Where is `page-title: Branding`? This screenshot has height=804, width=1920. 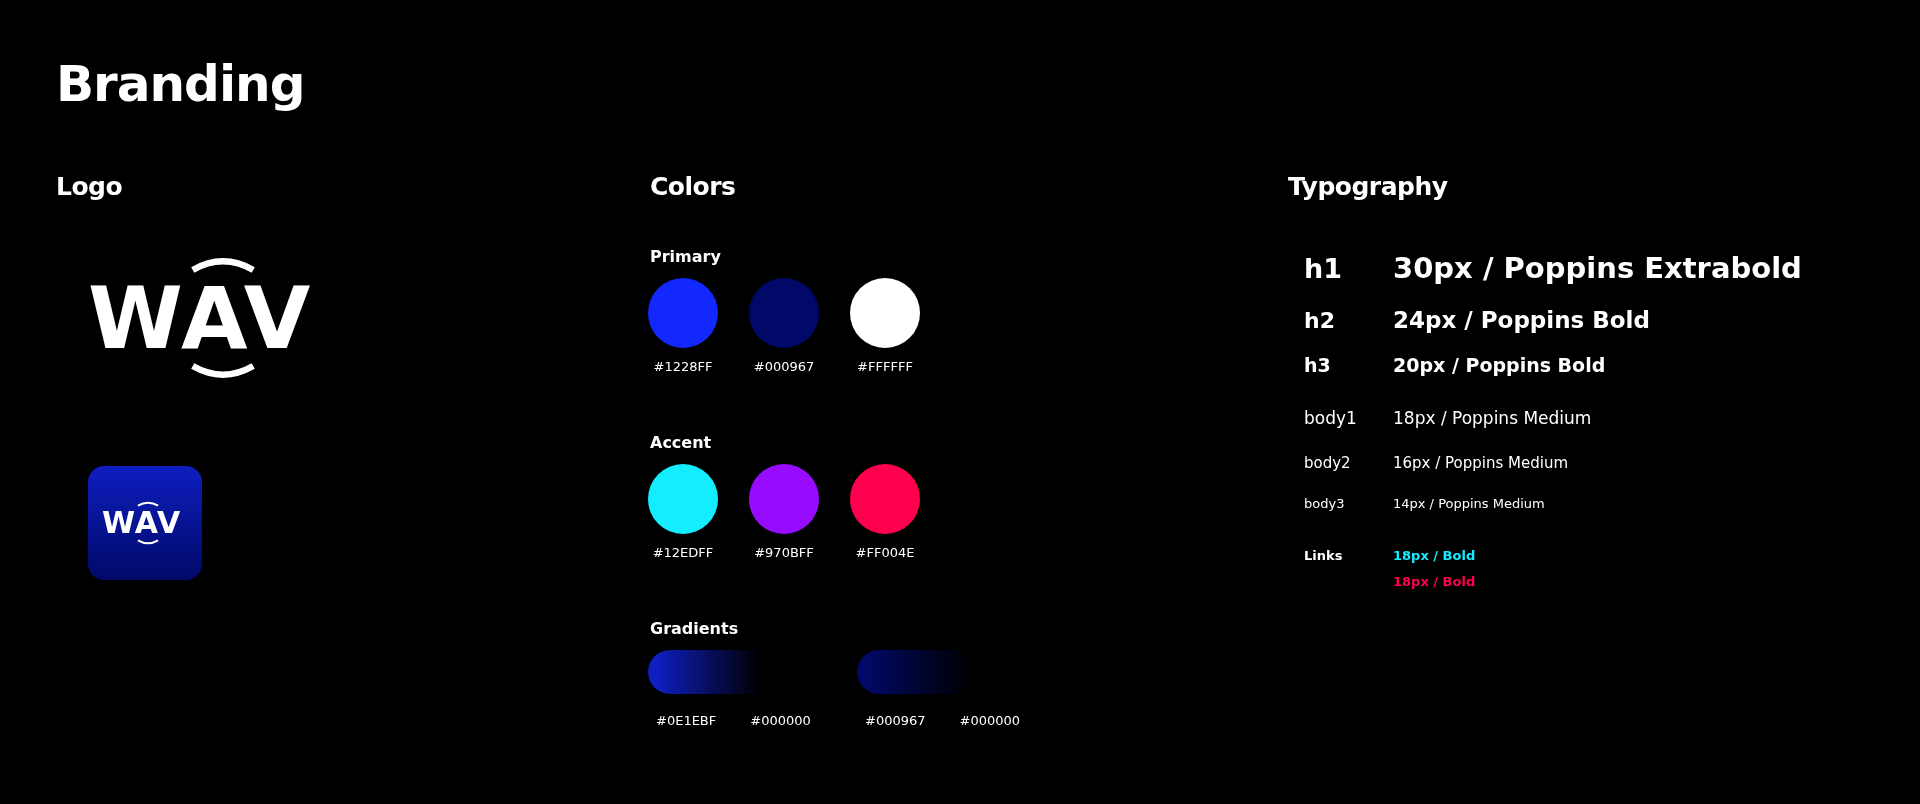 page-title: Branding is located at coordinates (181, 84).